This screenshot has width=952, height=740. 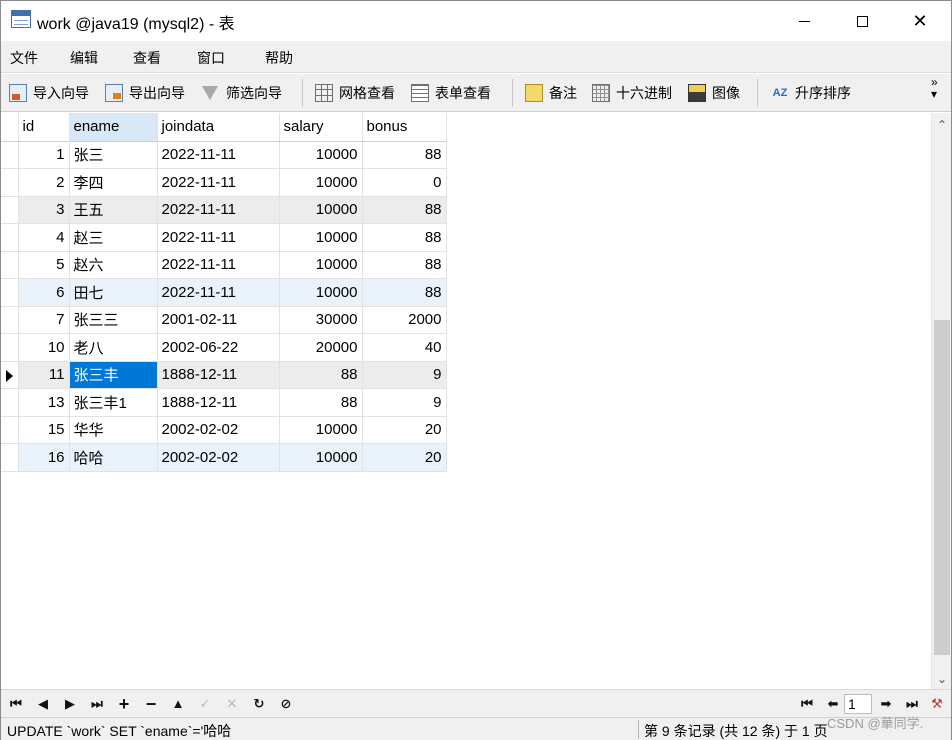 What do you see at coordinates (218, 127) in the screenshot?
I see `column-header-joindata: joindata` at bounding box center [218, 127].